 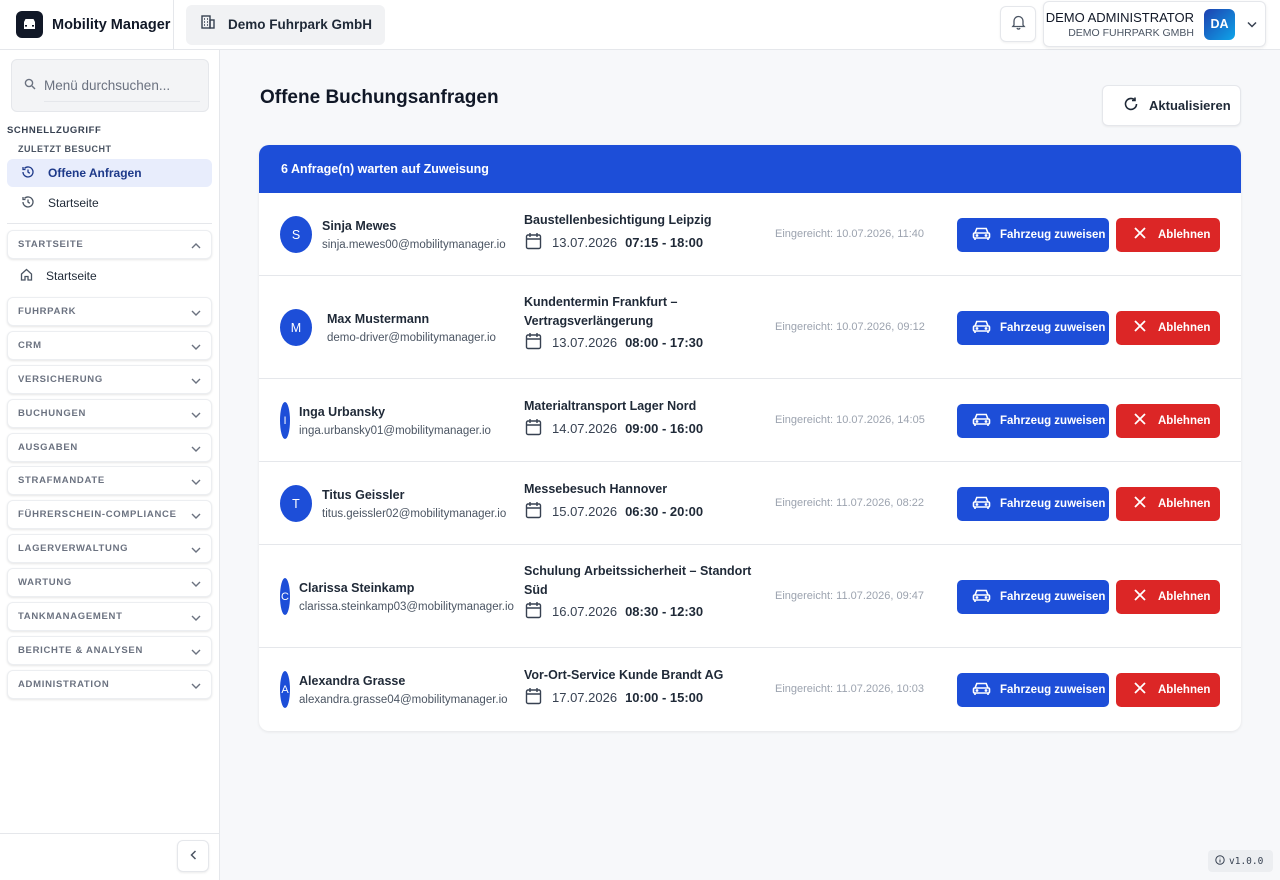 I want to click on notifications-button, so click(x=1018, y=24).